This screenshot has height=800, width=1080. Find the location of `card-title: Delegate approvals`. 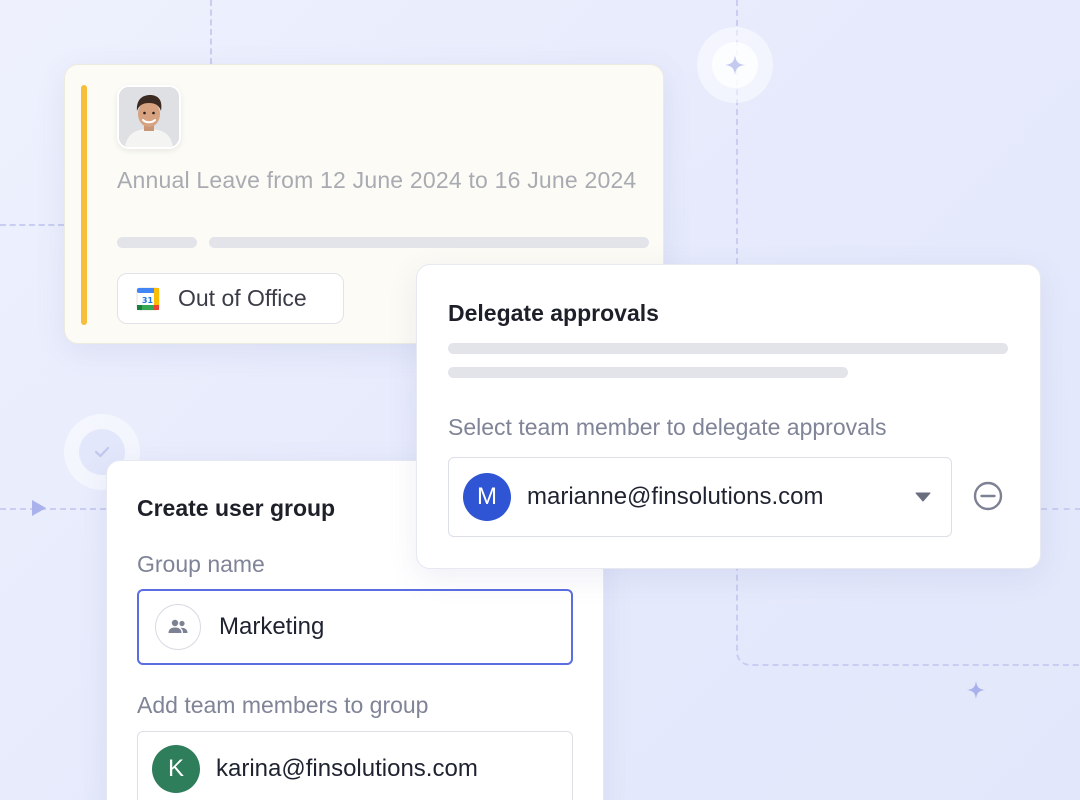

card-title: Delegate approvals is located at coordinates (553, 313).